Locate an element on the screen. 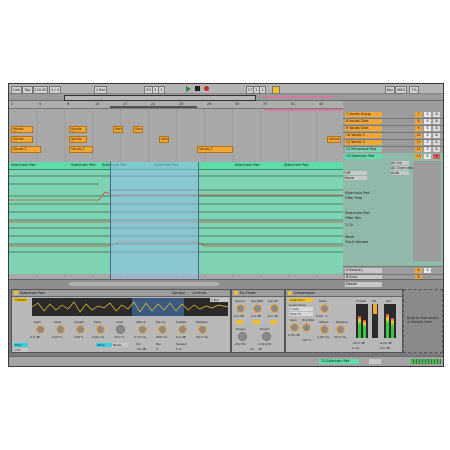  tap-tempo-button: Tap is located at coordinates (27, 89).